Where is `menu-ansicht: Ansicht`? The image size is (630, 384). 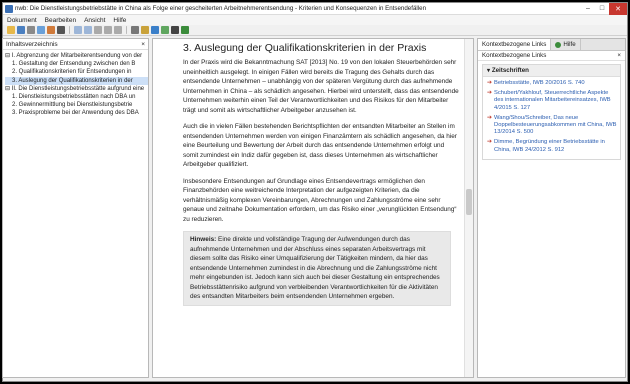
menu-ansicht: Ansicht is located at coordinates (94, 20).